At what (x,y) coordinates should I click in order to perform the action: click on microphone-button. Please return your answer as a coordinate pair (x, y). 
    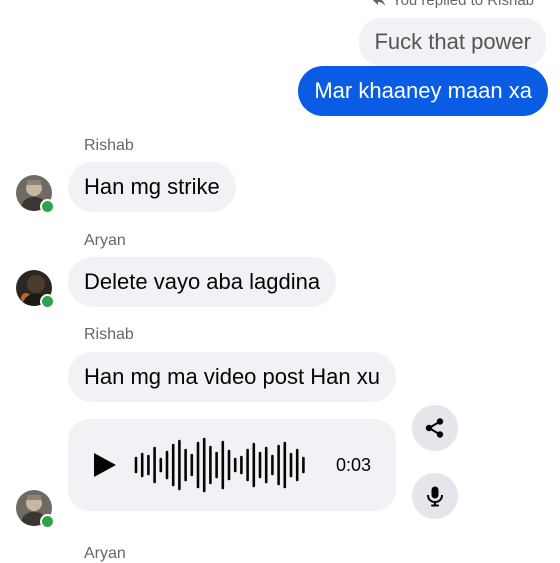
    Looking at the image, I should click on (435, 496).